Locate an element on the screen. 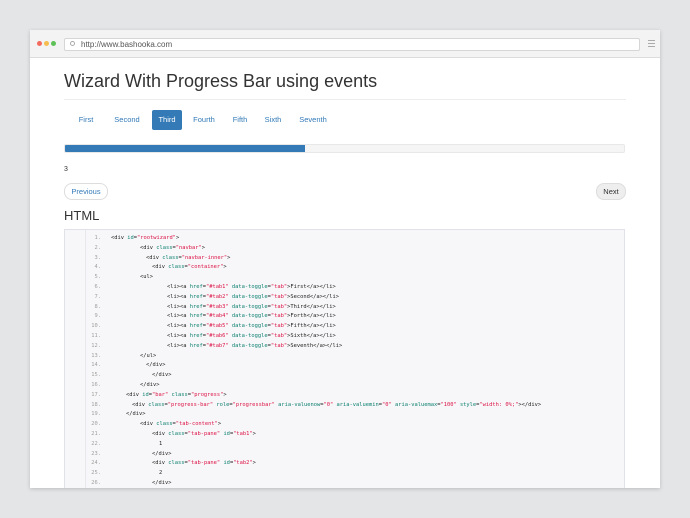 This screenshot has width=690, height=518. line-number: 21. is located at coordinates (96, 434).